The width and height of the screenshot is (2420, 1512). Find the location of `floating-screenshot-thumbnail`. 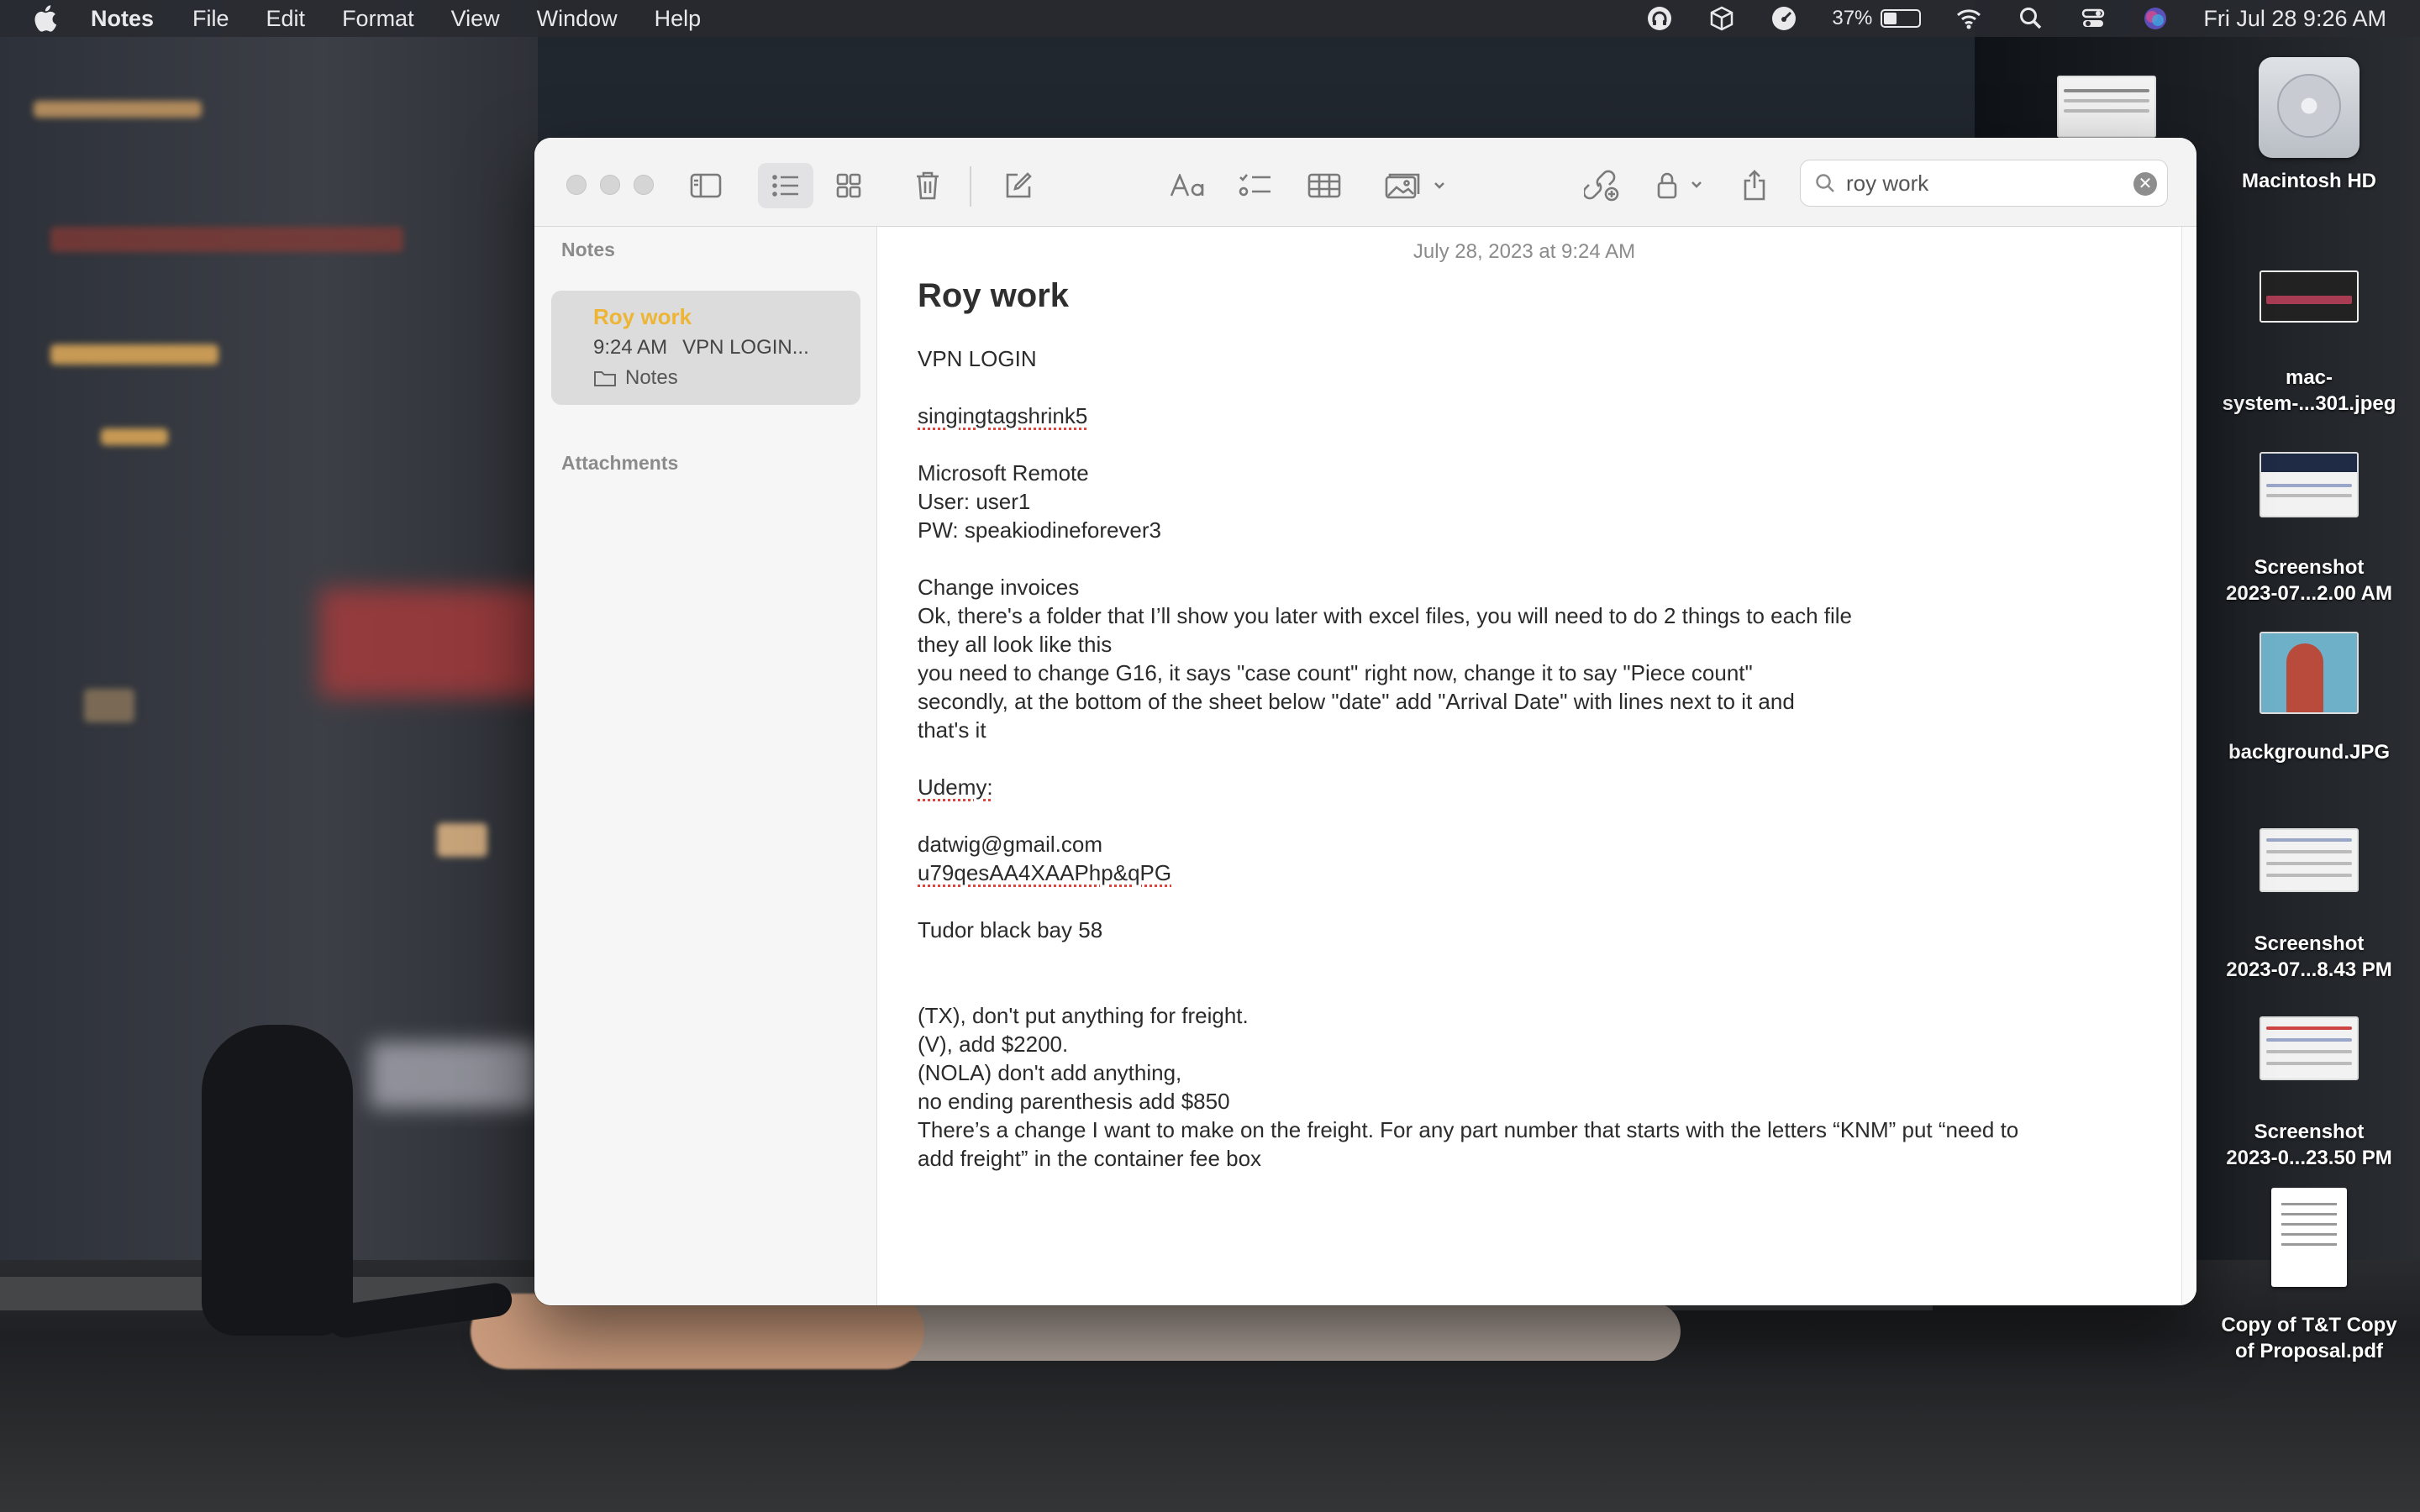

floating-screenshot-thumbnail is located at coordinates (2106, 107).